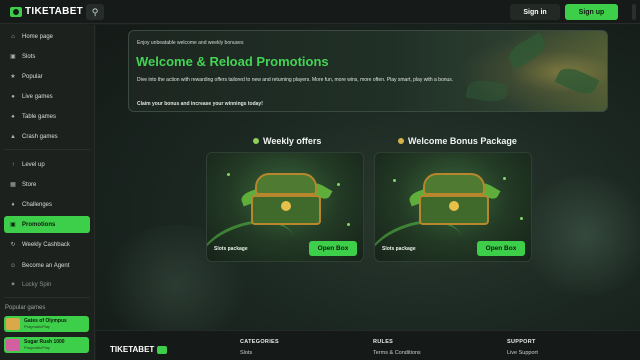 Image resolution: width=640 pixels, height=360 pixels. I want to click on offer-heading: Weekly offers, so click(287, 141).